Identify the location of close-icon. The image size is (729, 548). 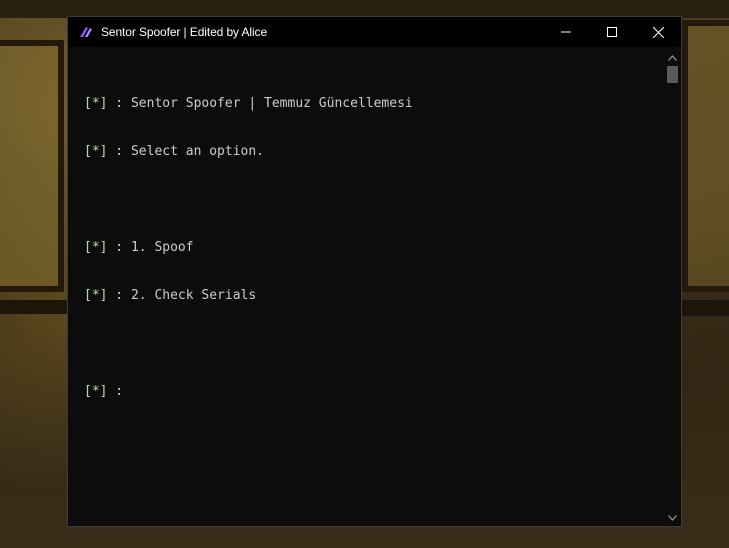
(658, 32).